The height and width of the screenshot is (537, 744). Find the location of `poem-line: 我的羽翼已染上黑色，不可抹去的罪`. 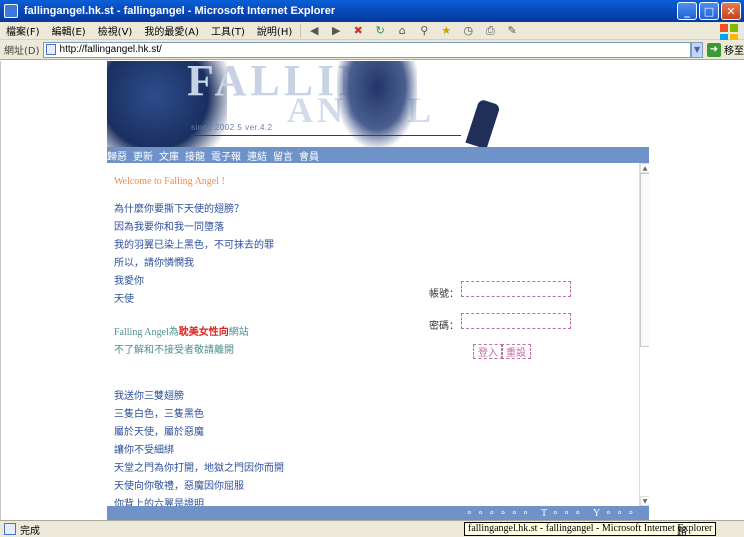

poem-line: 我的羽翼已染上黑色，不可抹去的罪 is located at coordinates (194, 245).